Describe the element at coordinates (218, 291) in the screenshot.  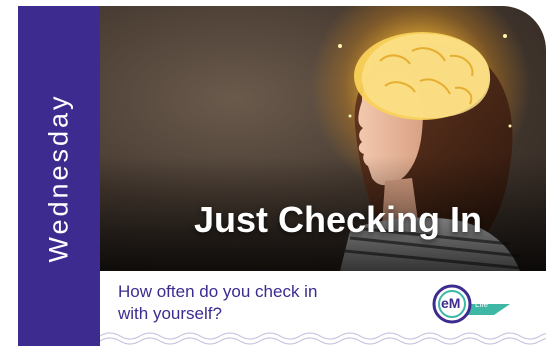
I see `question-line-1: How often do you check in` at that location.